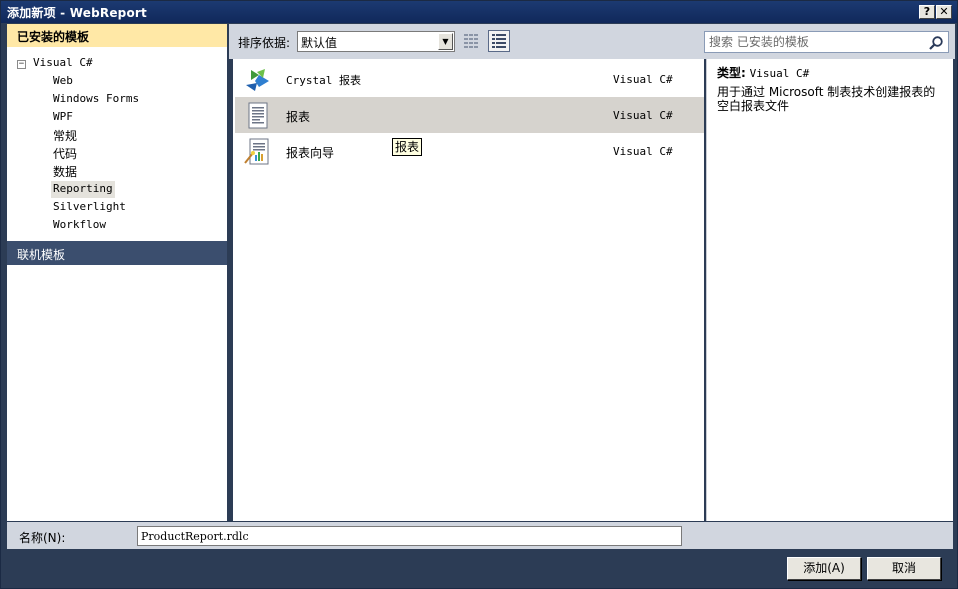  I want to click on template-row-crystal-report: Crystal 报表 Visual C#, so click(469, 79).